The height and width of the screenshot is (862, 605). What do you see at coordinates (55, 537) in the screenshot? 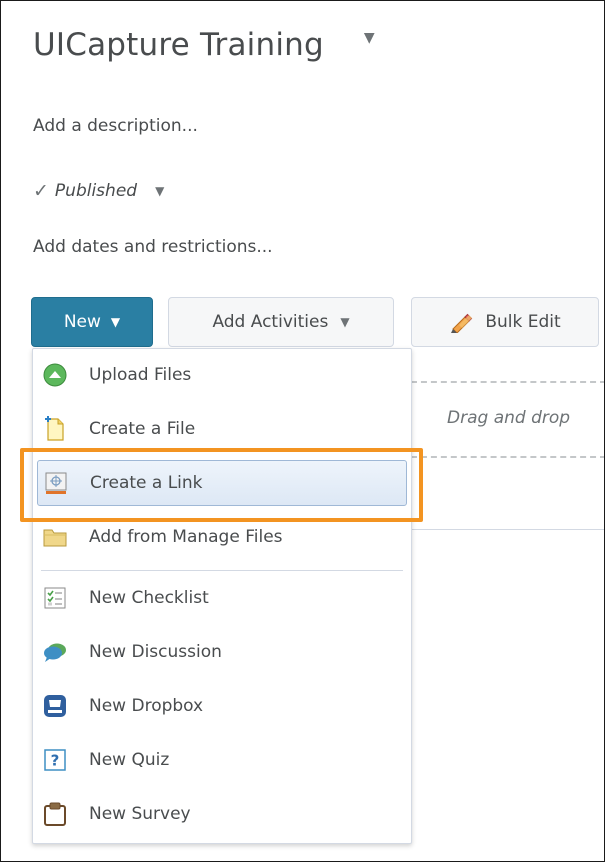
I see `folder-icon` at bounding box center [55, 537].